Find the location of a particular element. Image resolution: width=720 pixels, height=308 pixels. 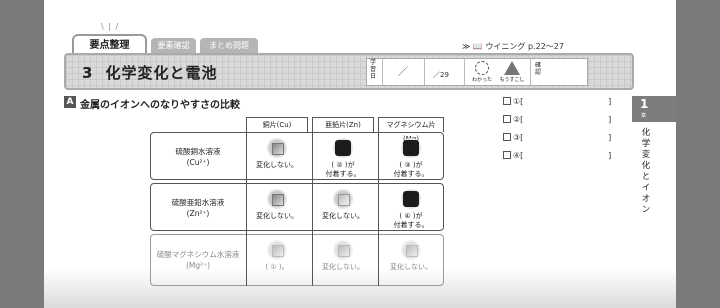

cell-cu-in-cuso4: 変化しない。 is located at coordinates (277, 154).